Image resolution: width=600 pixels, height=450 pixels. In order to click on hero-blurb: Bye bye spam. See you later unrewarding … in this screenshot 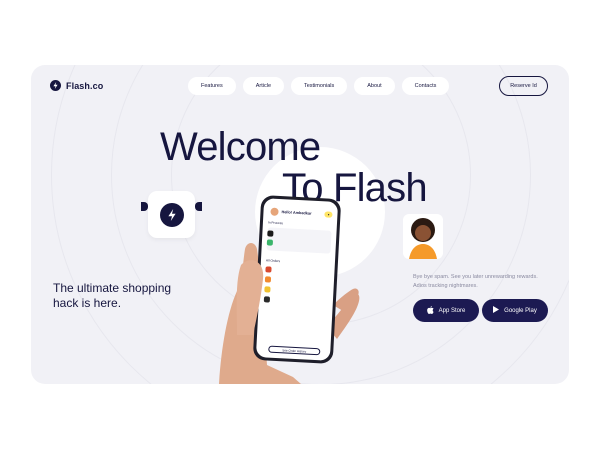, I will do `click(475, 281)`.